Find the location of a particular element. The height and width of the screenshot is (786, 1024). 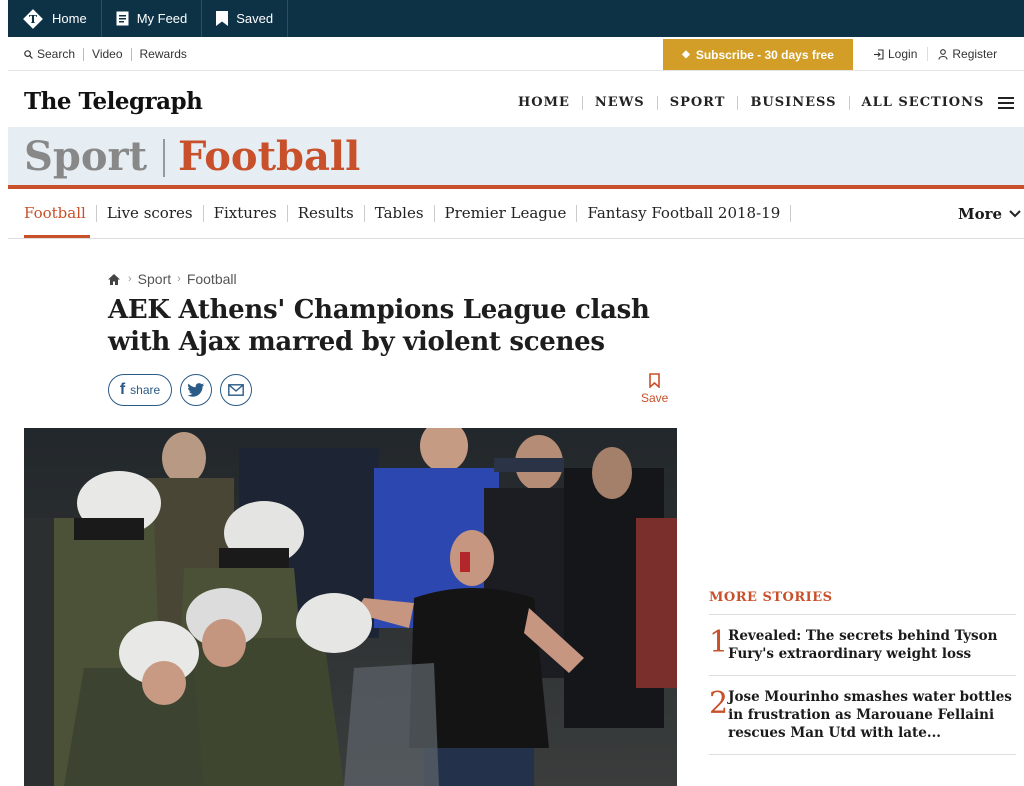

nav-sport: SPORT is located at coordinates (698, 103).